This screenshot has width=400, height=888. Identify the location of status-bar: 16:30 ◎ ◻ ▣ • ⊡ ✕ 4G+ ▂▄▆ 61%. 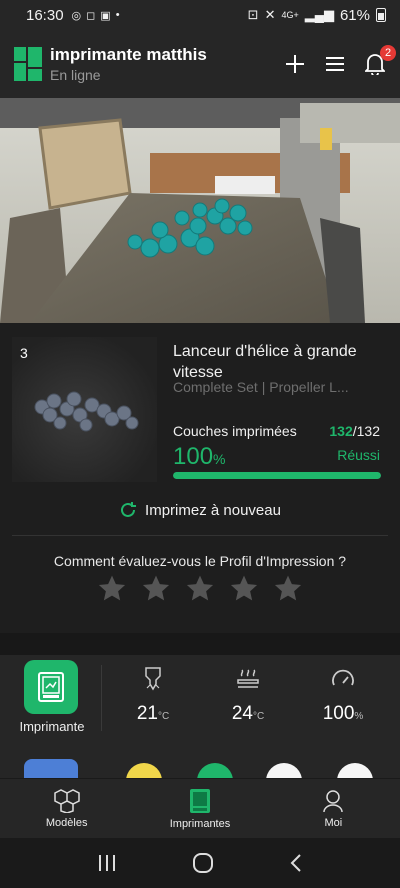
(200, 15).